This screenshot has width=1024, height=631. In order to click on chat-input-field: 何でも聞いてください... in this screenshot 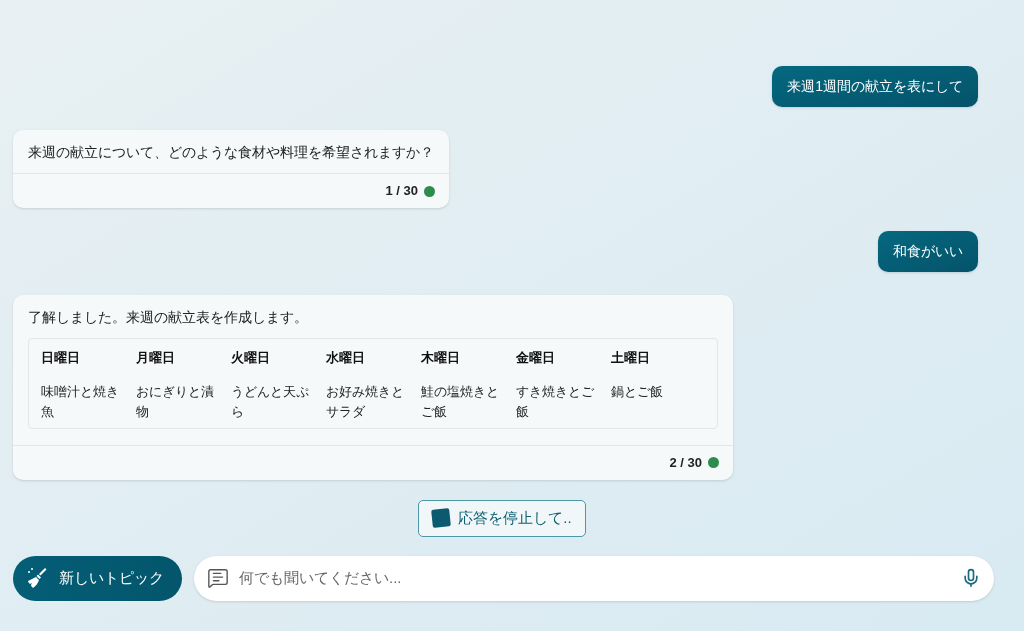, I will do `click(595, 578)`.